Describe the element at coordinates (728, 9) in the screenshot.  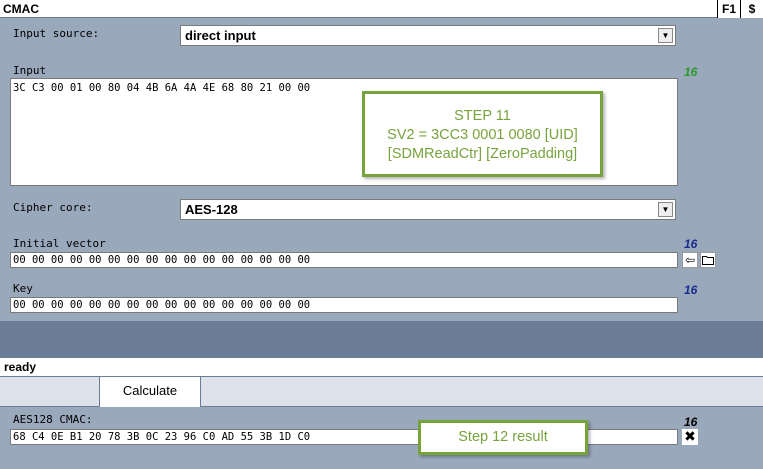
I see `help-button: F1` at that location.